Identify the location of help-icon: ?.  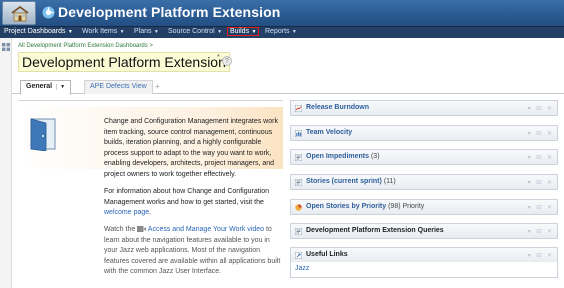
(227, 61).